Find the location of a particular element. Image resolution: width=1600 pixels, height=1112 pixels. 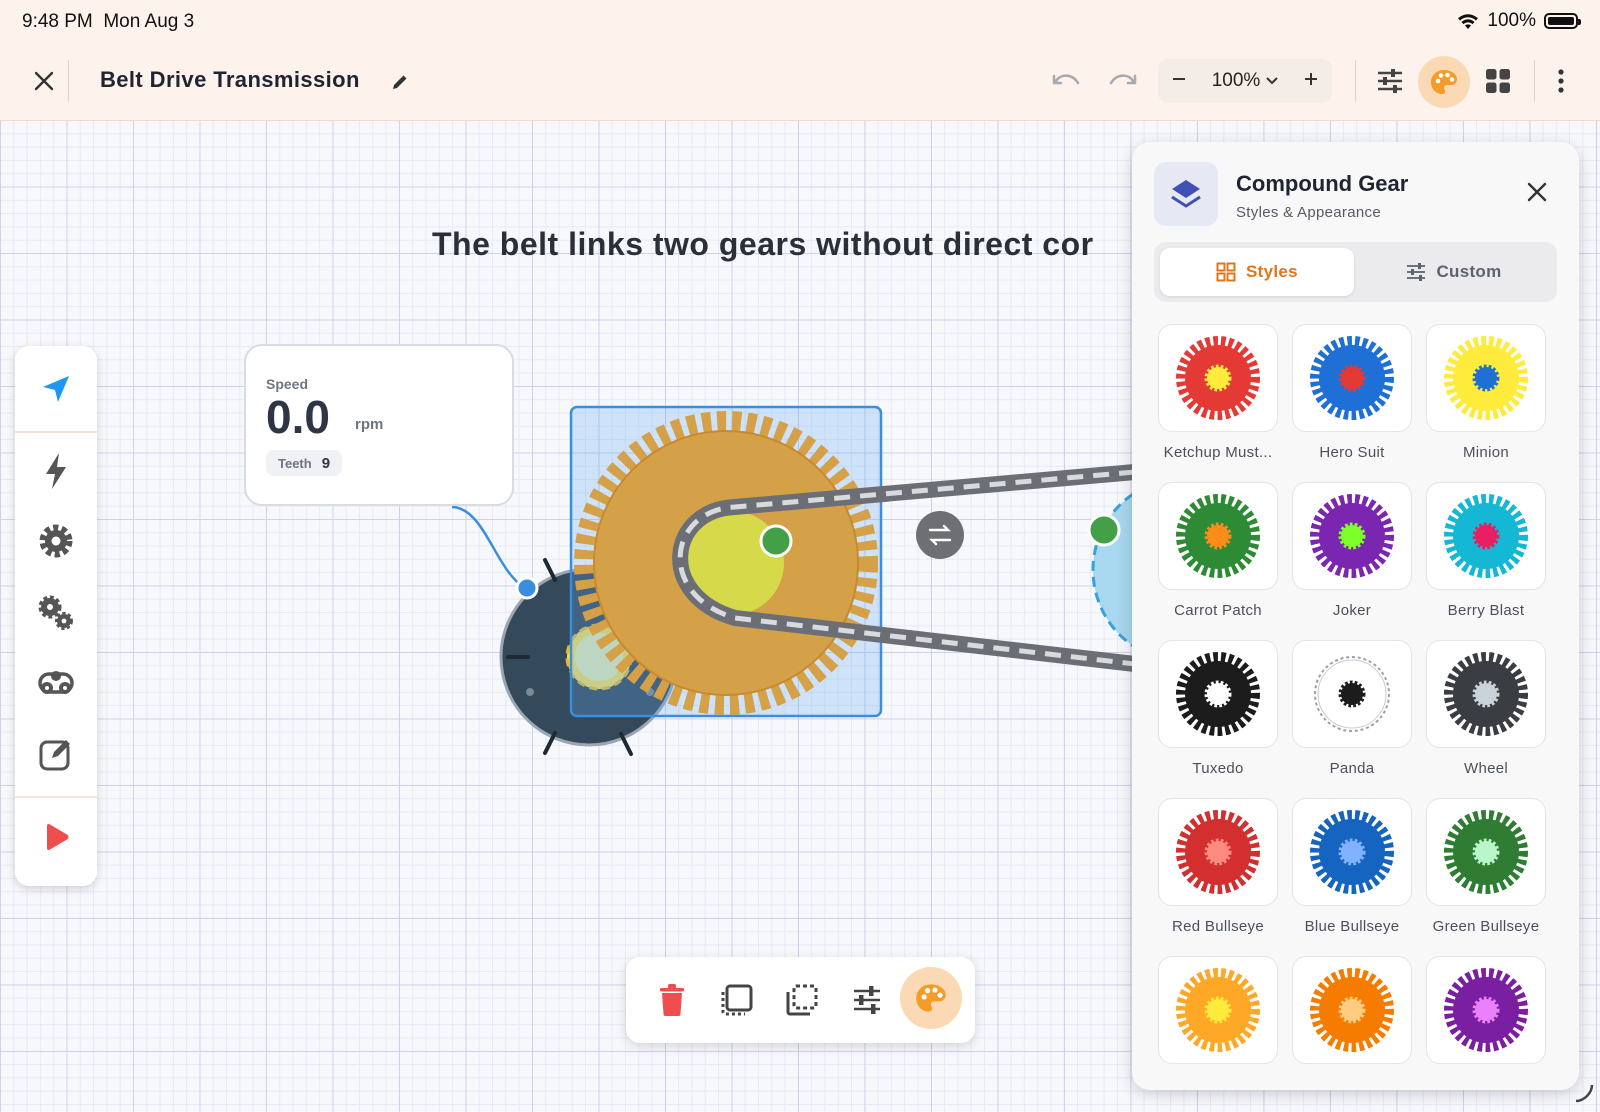

grid-icon is located at coordinates (1226, 272).